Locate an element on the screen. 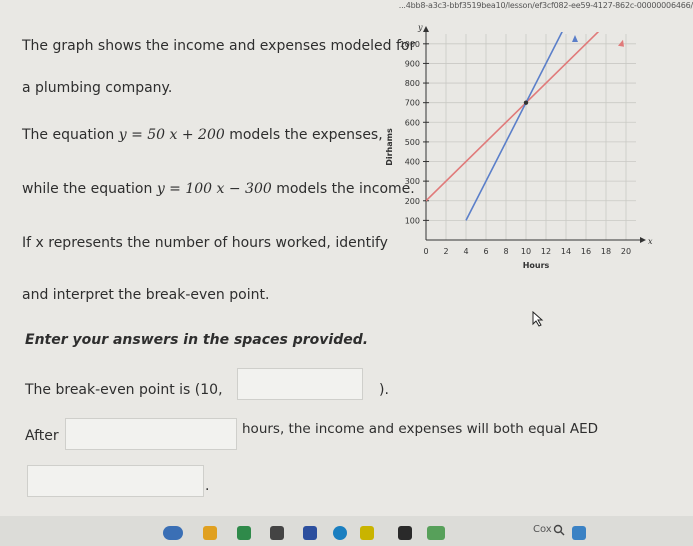  search-icon is located at coordinates (559, 530).